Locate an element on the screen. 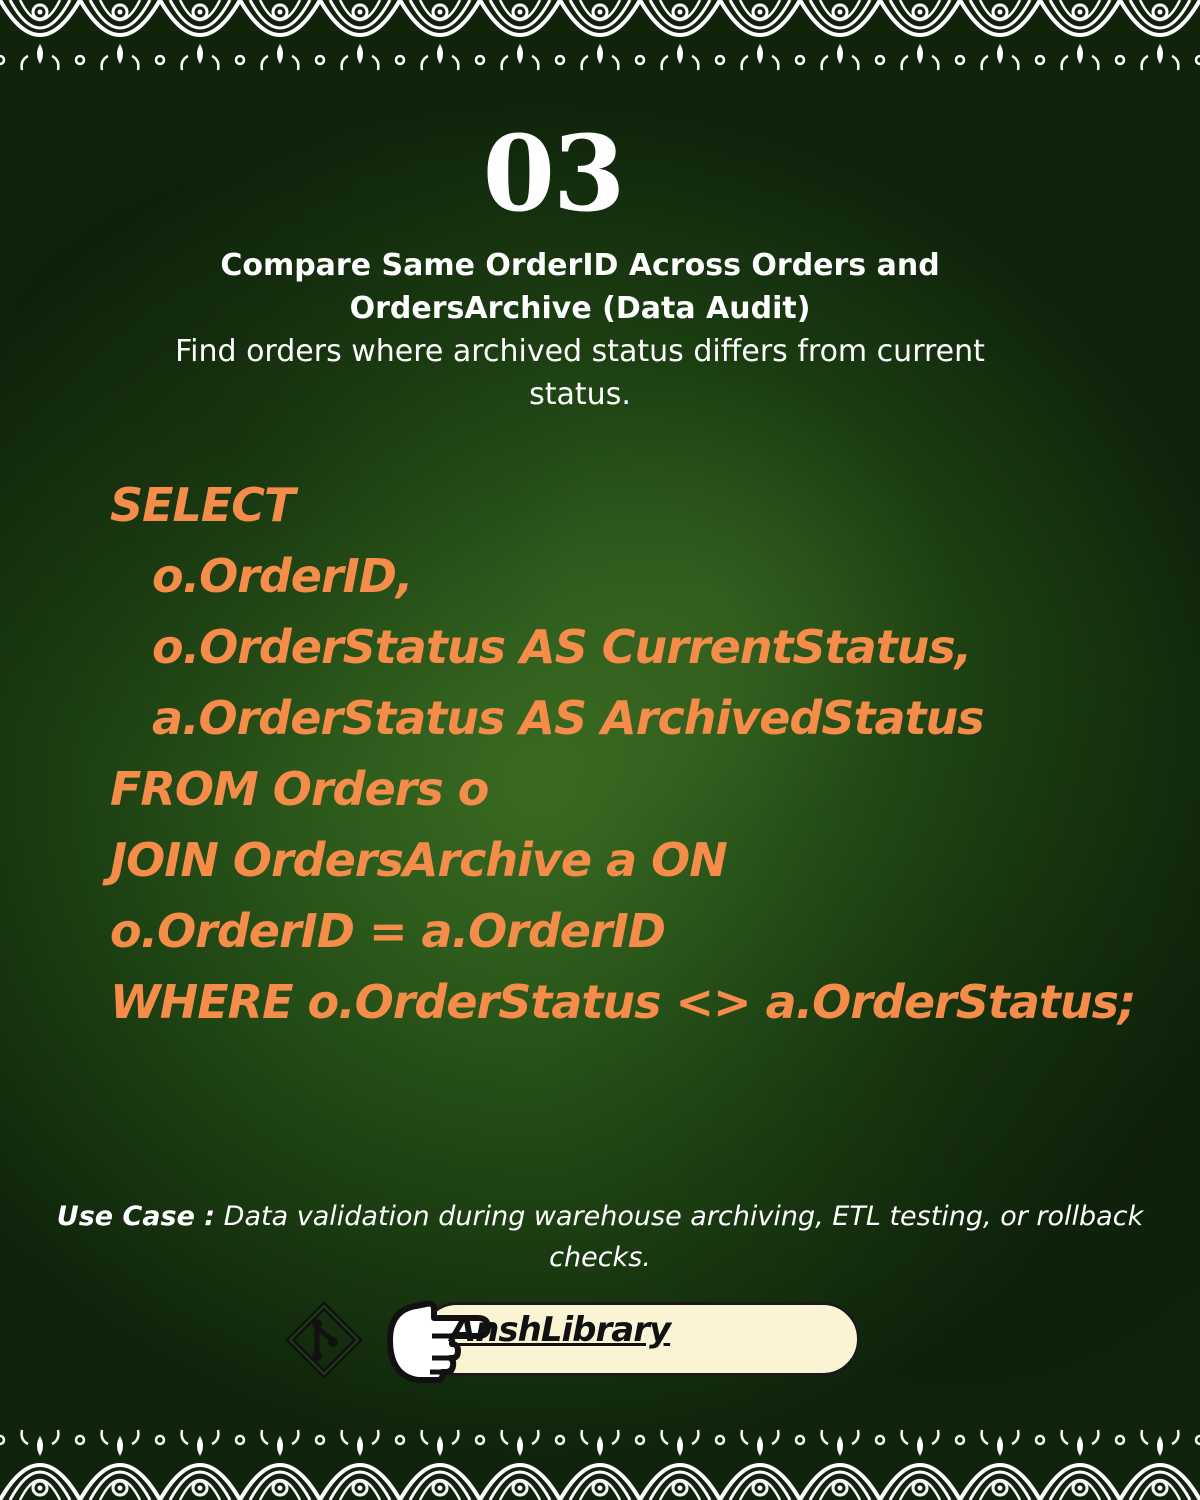 The height and width of the screenshot is (1500, 1200). slide-number: 03 is located at coordinates (554, 173).